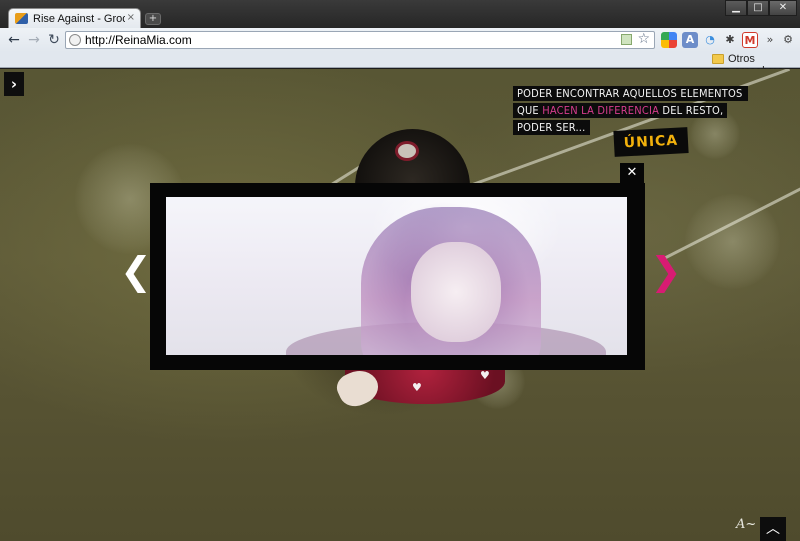 The width and height of the screenshot is (800, 541). Describe the element at coordinates (153, 19) in the screenshot. I see `new-tab-button: +` at that location.